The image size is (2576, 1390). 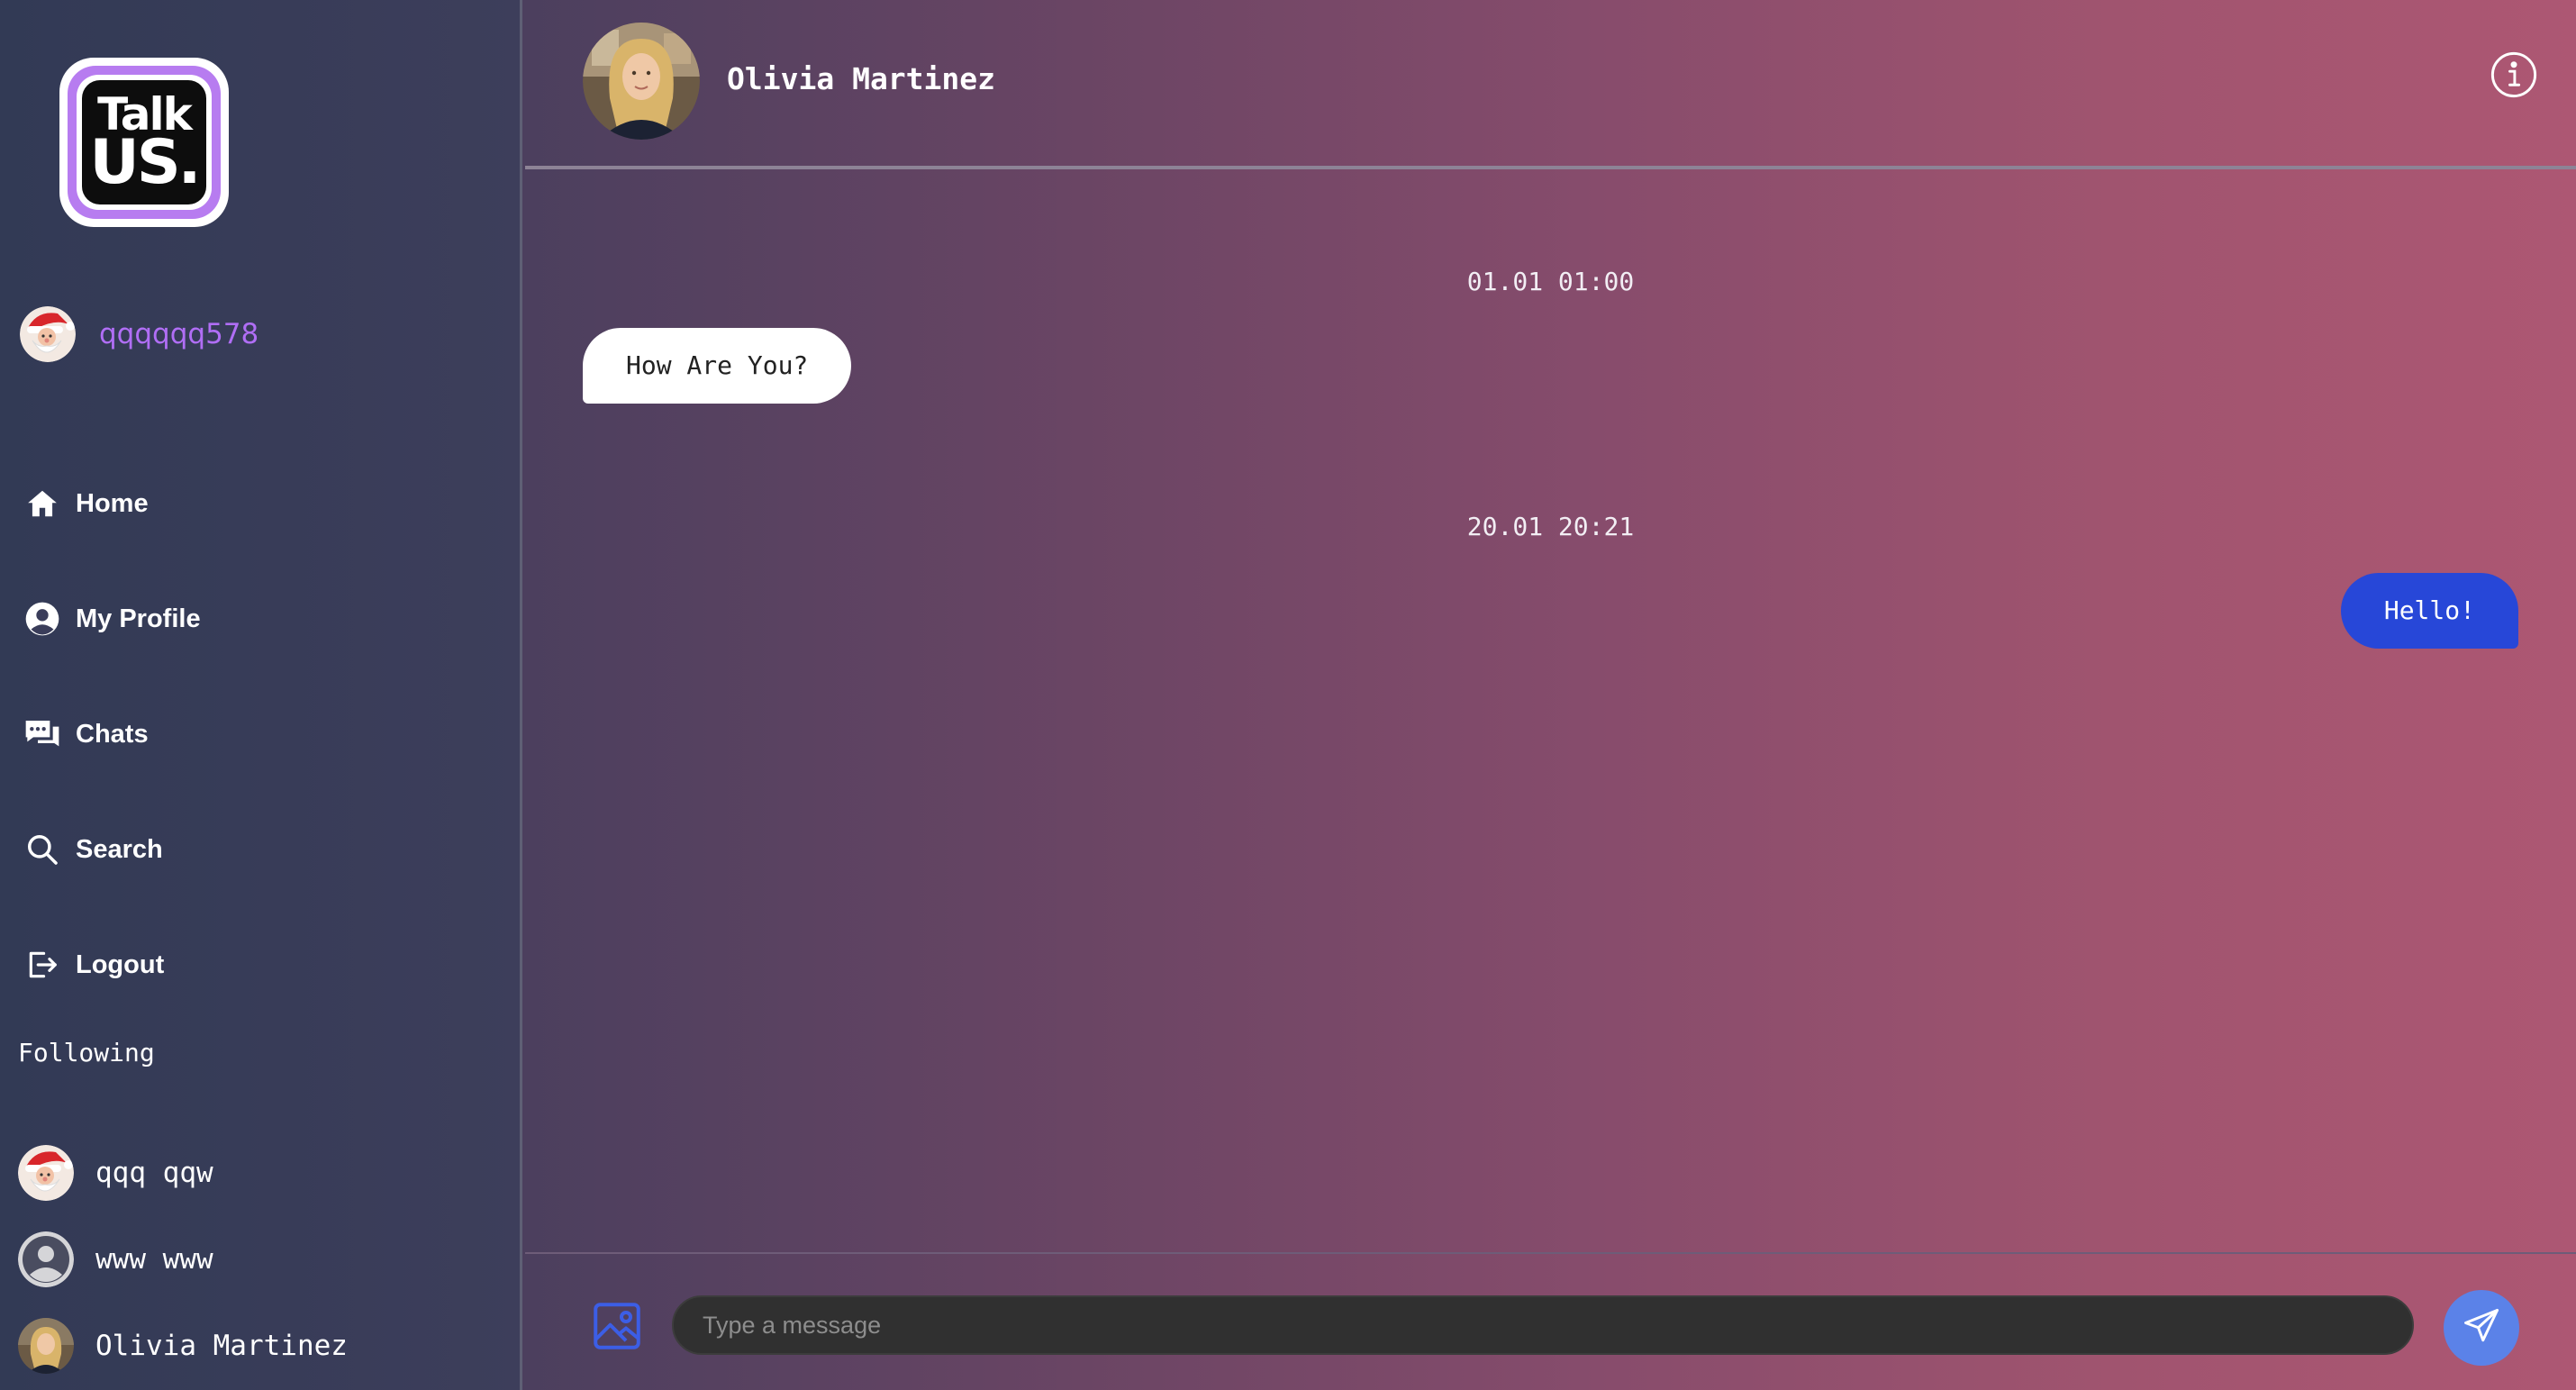 I want to click on nav-search: Search, so click(x=112, y=850).